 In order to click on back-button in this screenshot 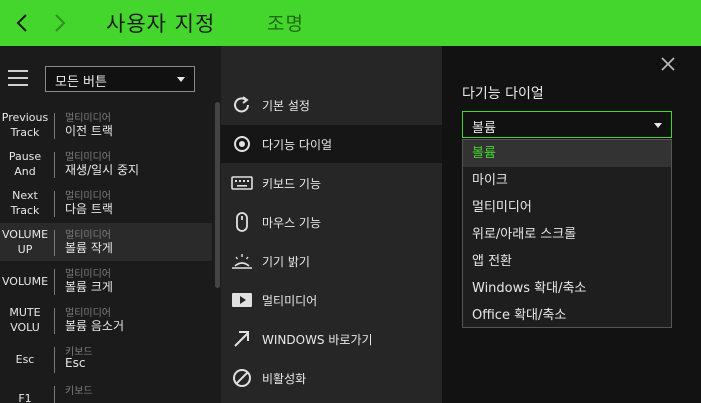, I will do `click(22, 23)`.